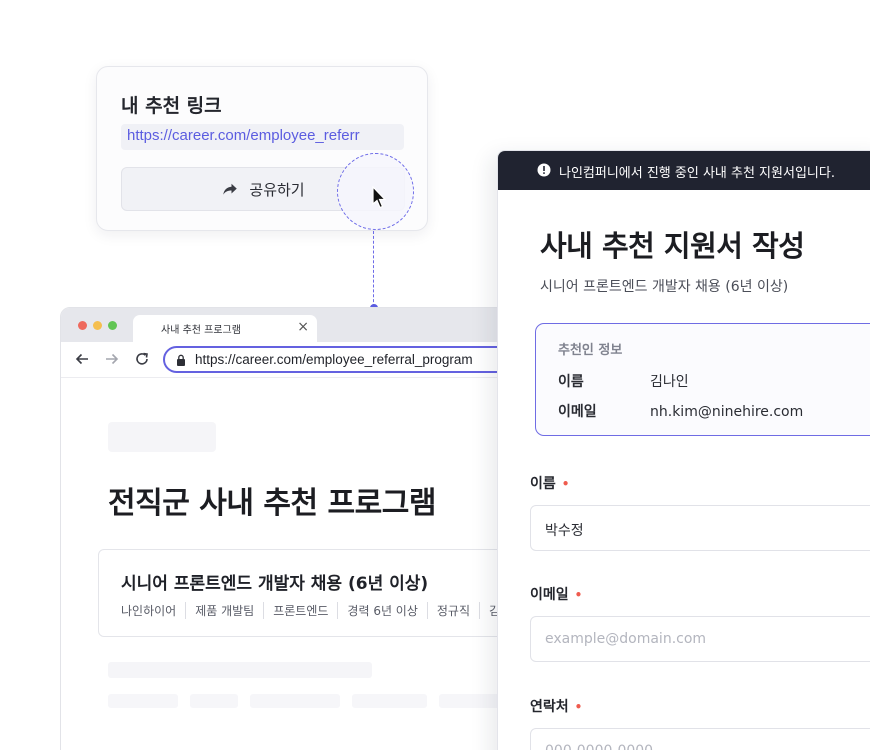 This screenshot has height=750, width=870. I want to click on mouse-pointer-icon, so click(379, 197).